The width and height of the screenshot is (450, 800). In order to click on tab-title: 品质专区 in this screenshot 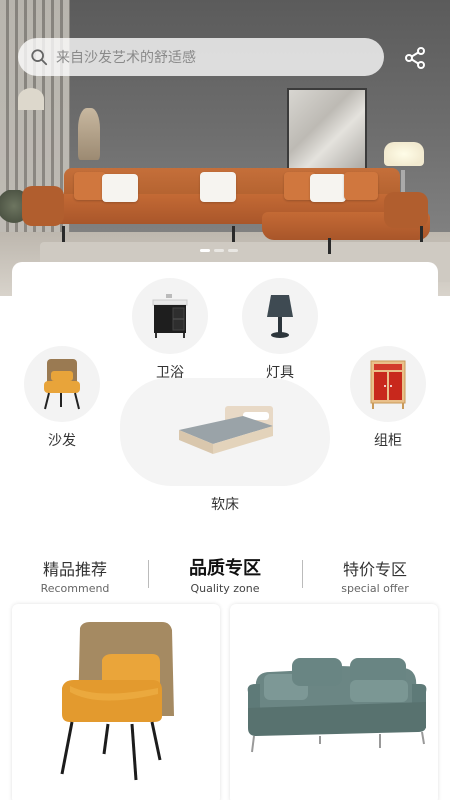, I will do `click(225, 568)`.